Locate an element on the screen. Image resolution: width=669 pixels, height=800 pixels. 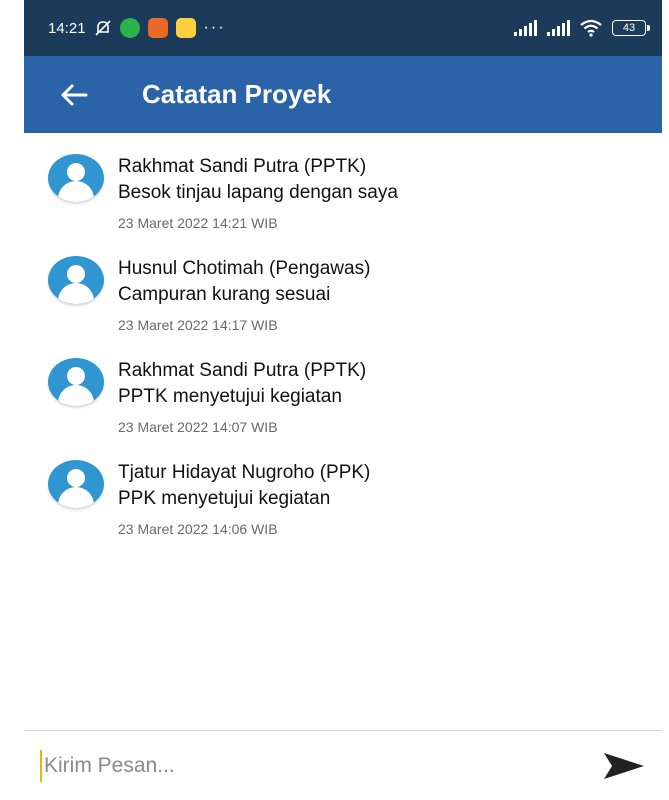
app-bar: Catatan Proyek is located at coordinates (343, 94).